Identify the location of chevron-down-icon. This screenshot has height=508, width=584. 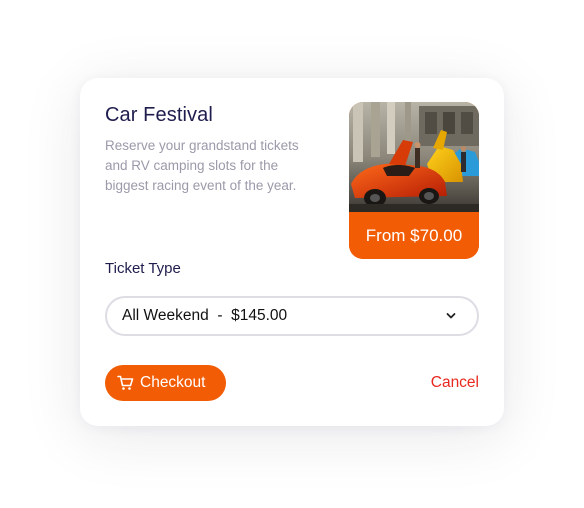
(451, 316).